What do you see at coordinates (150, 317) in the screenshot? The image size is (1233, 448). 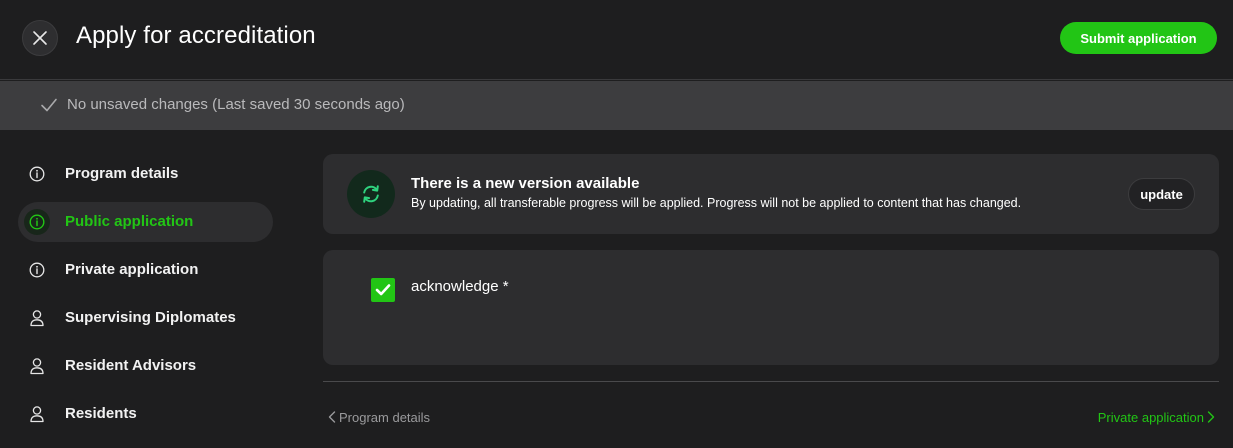 I see `sidebar-item-label: Supervising Diplomates` at bounding box center [150, 317].